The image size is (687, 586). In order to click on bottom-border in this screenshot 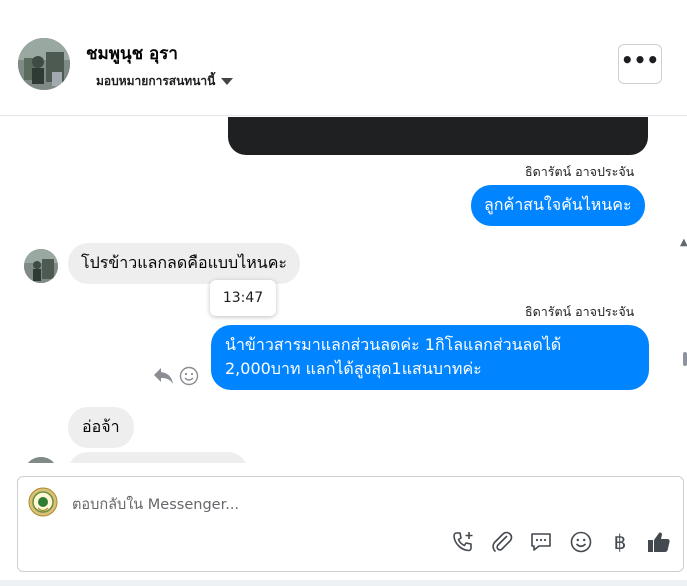, I will do `click(343, 583)`.